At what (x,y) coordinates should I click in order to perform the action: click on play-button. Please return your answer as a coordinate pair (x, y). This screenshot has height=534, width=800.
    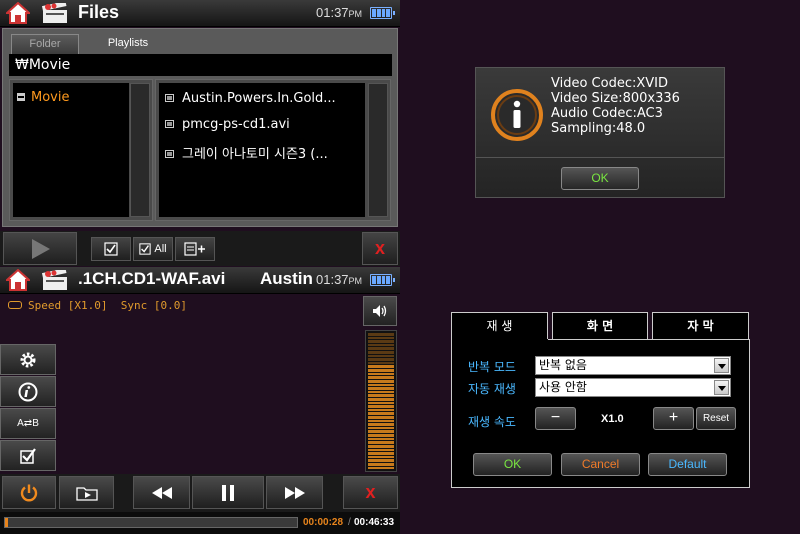
    Looking at the image, I should click on (40, 248).